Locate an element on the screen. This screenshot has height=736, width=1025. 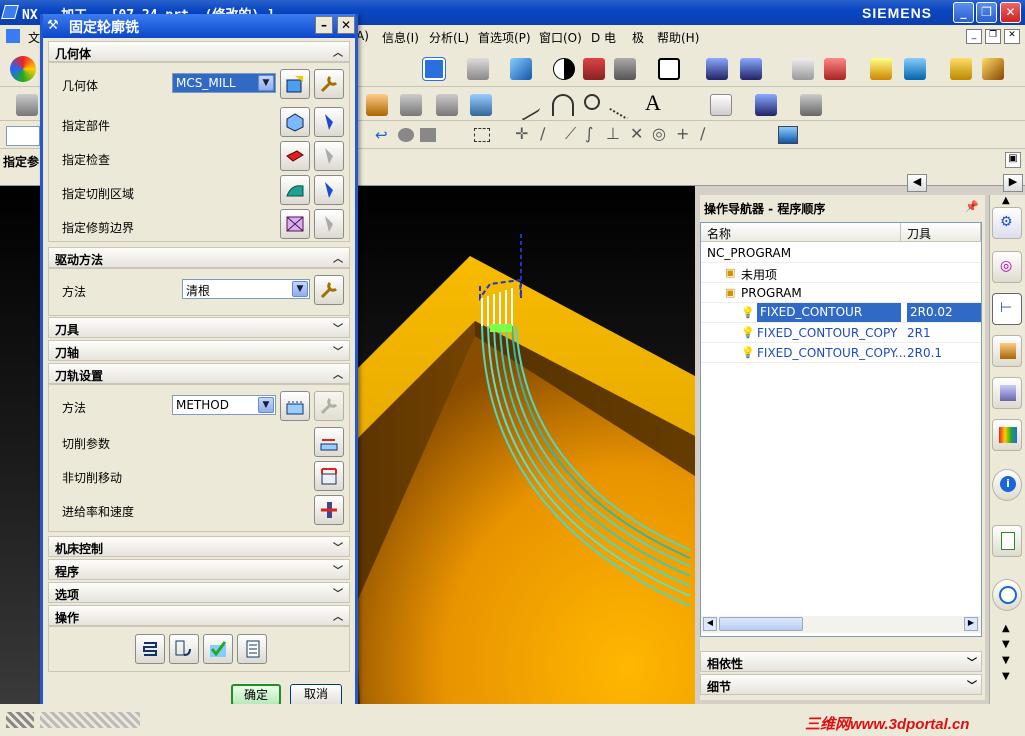
constraint-navigator-tab: ◎ is located at coordinates (1007, 267).